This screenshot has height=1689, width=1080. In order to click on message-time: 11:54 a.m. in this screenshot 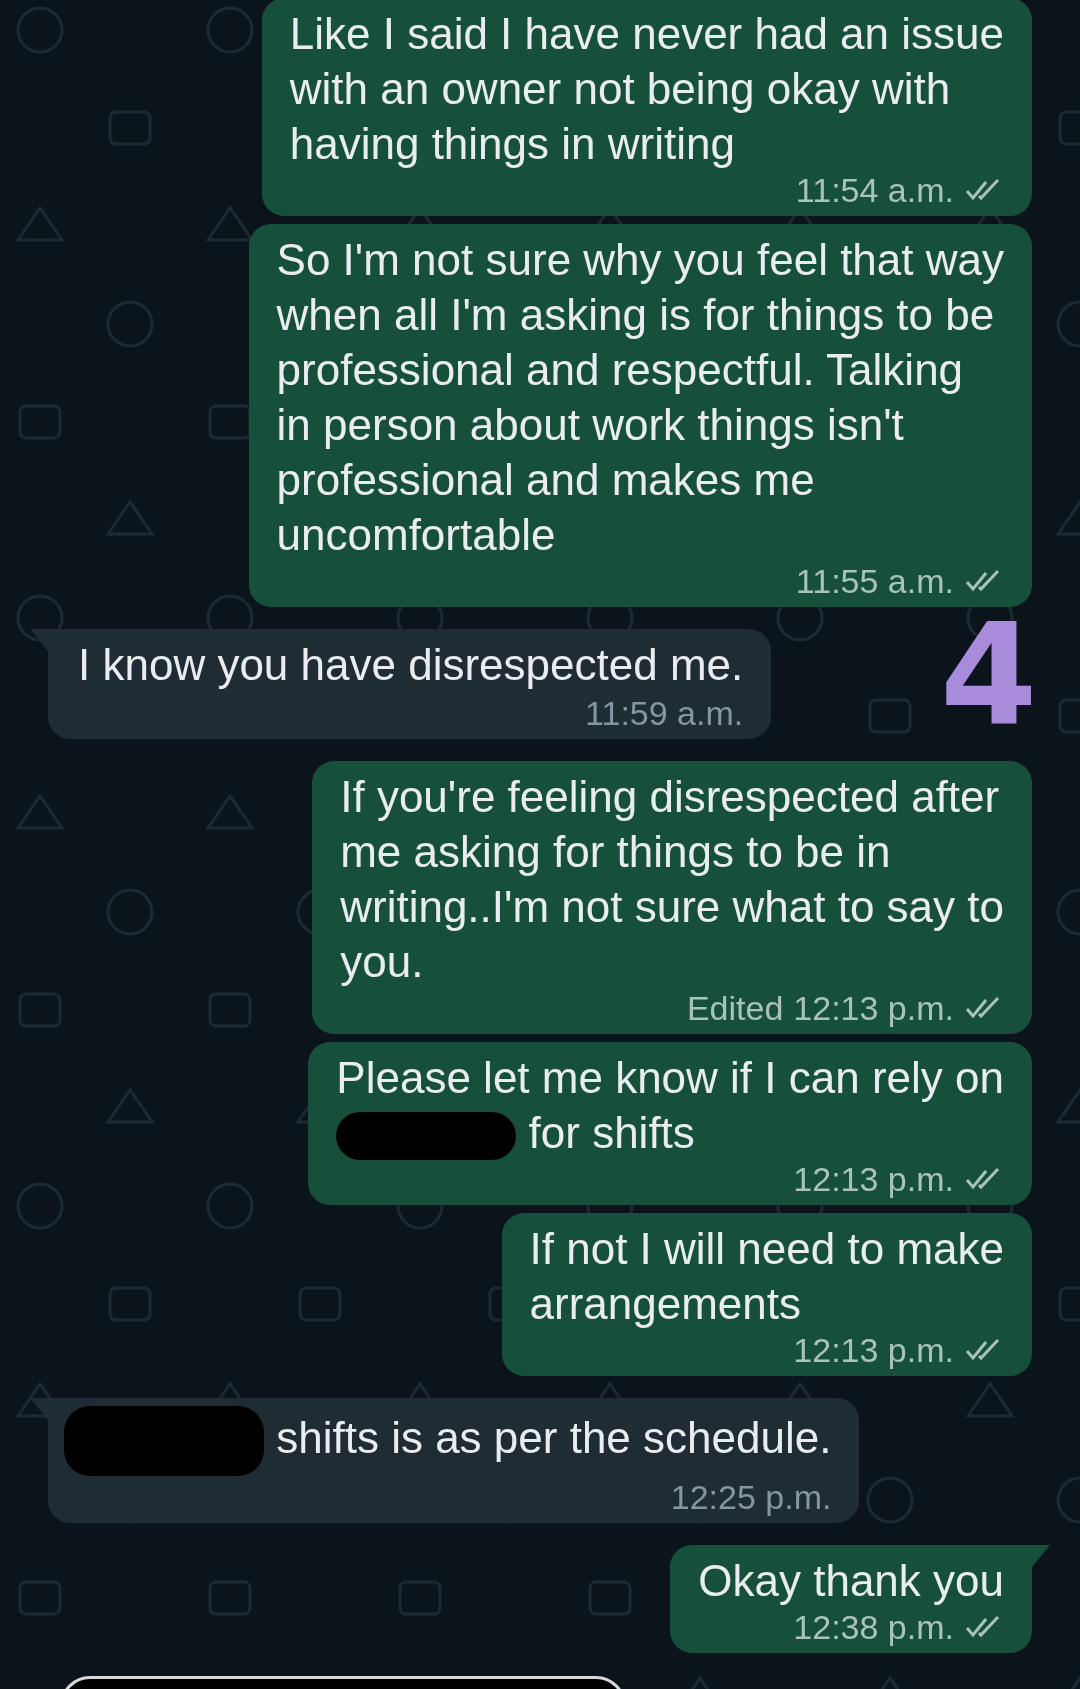, I will do `click(874, 190)`.